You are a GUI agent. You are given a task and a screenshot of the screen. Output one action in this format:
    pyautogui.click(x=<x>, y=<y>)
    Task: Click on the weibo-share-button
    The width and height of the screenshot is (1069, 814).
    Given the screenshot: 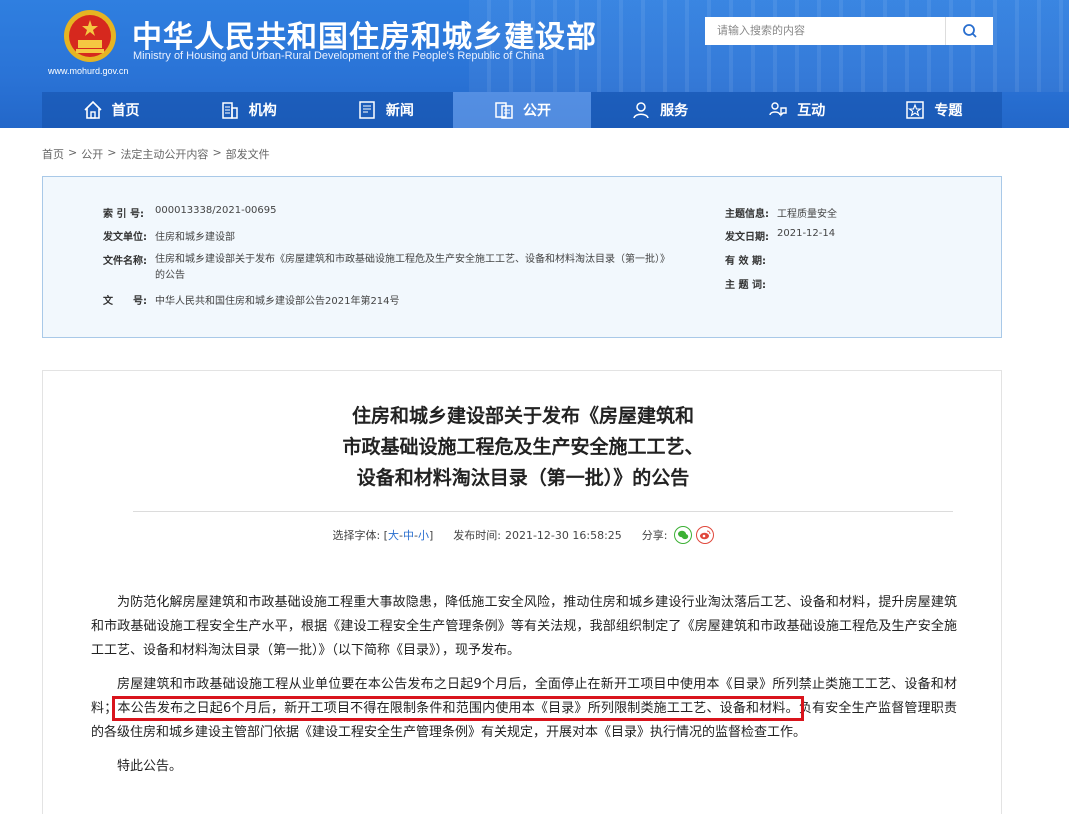 What is the action you would take?
    pyautogui.click(x=704, y=535)
    